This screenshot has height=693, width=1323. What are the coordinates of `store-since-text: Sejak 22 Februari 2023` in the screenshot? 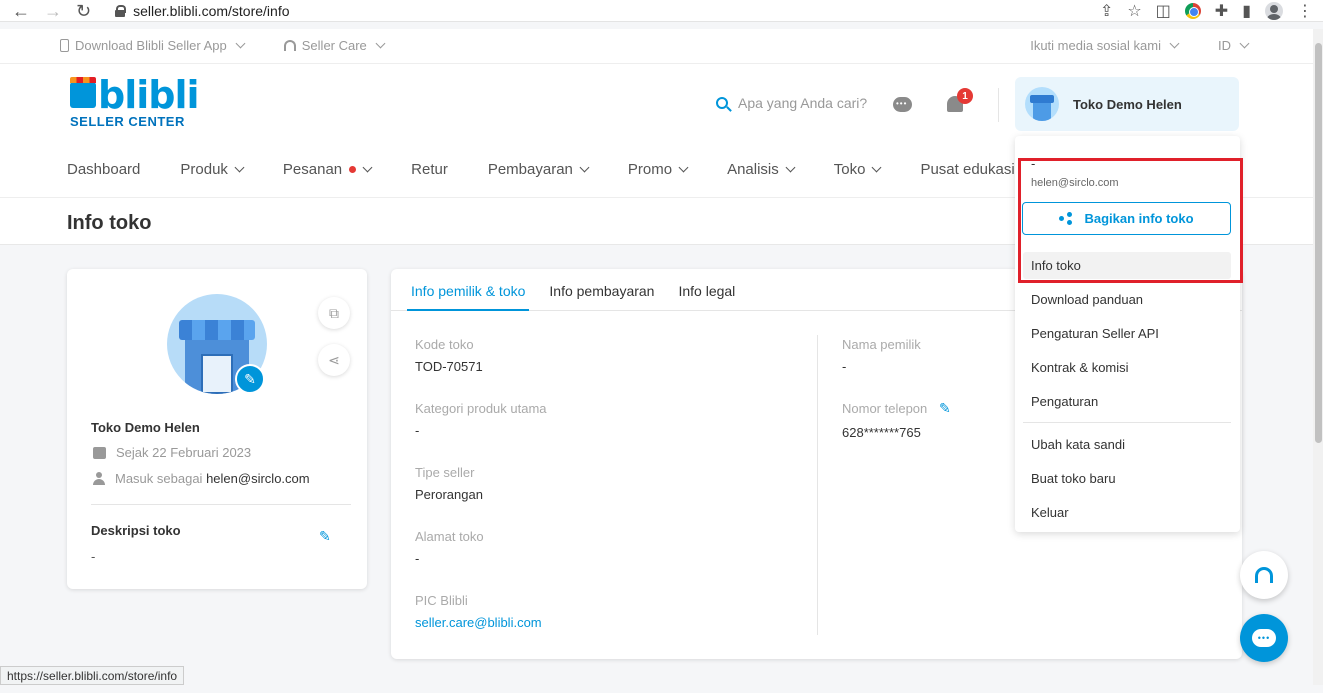 It's located at (184, 452).